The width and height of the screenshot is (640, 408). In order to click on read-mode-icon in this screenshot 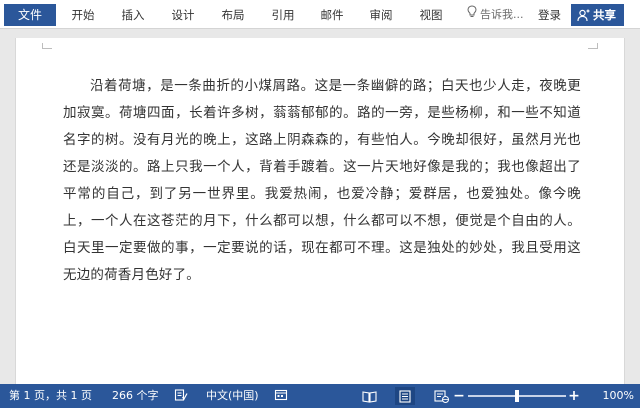, I will do `click(369, 396)`.